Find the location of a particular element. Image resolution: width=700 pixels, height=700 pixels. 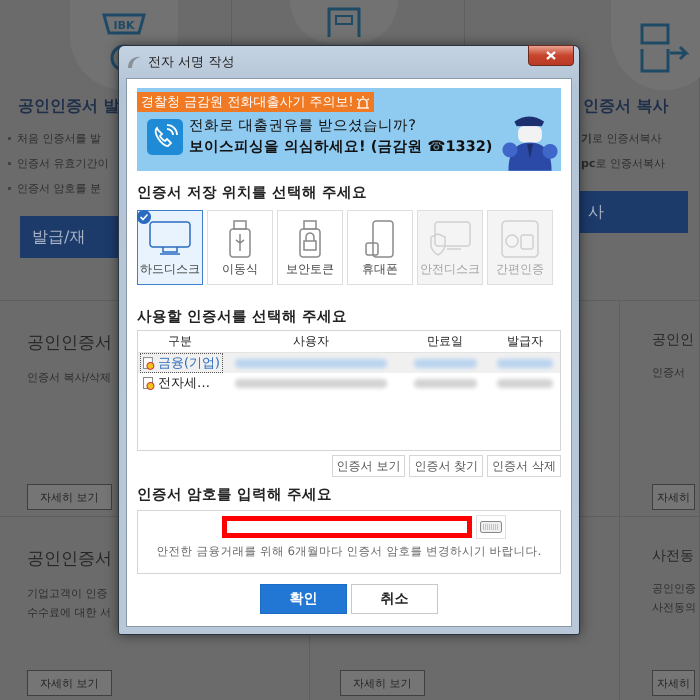

bullet-text: 처음 인증서를 발 is located at coordinates (54, 138).